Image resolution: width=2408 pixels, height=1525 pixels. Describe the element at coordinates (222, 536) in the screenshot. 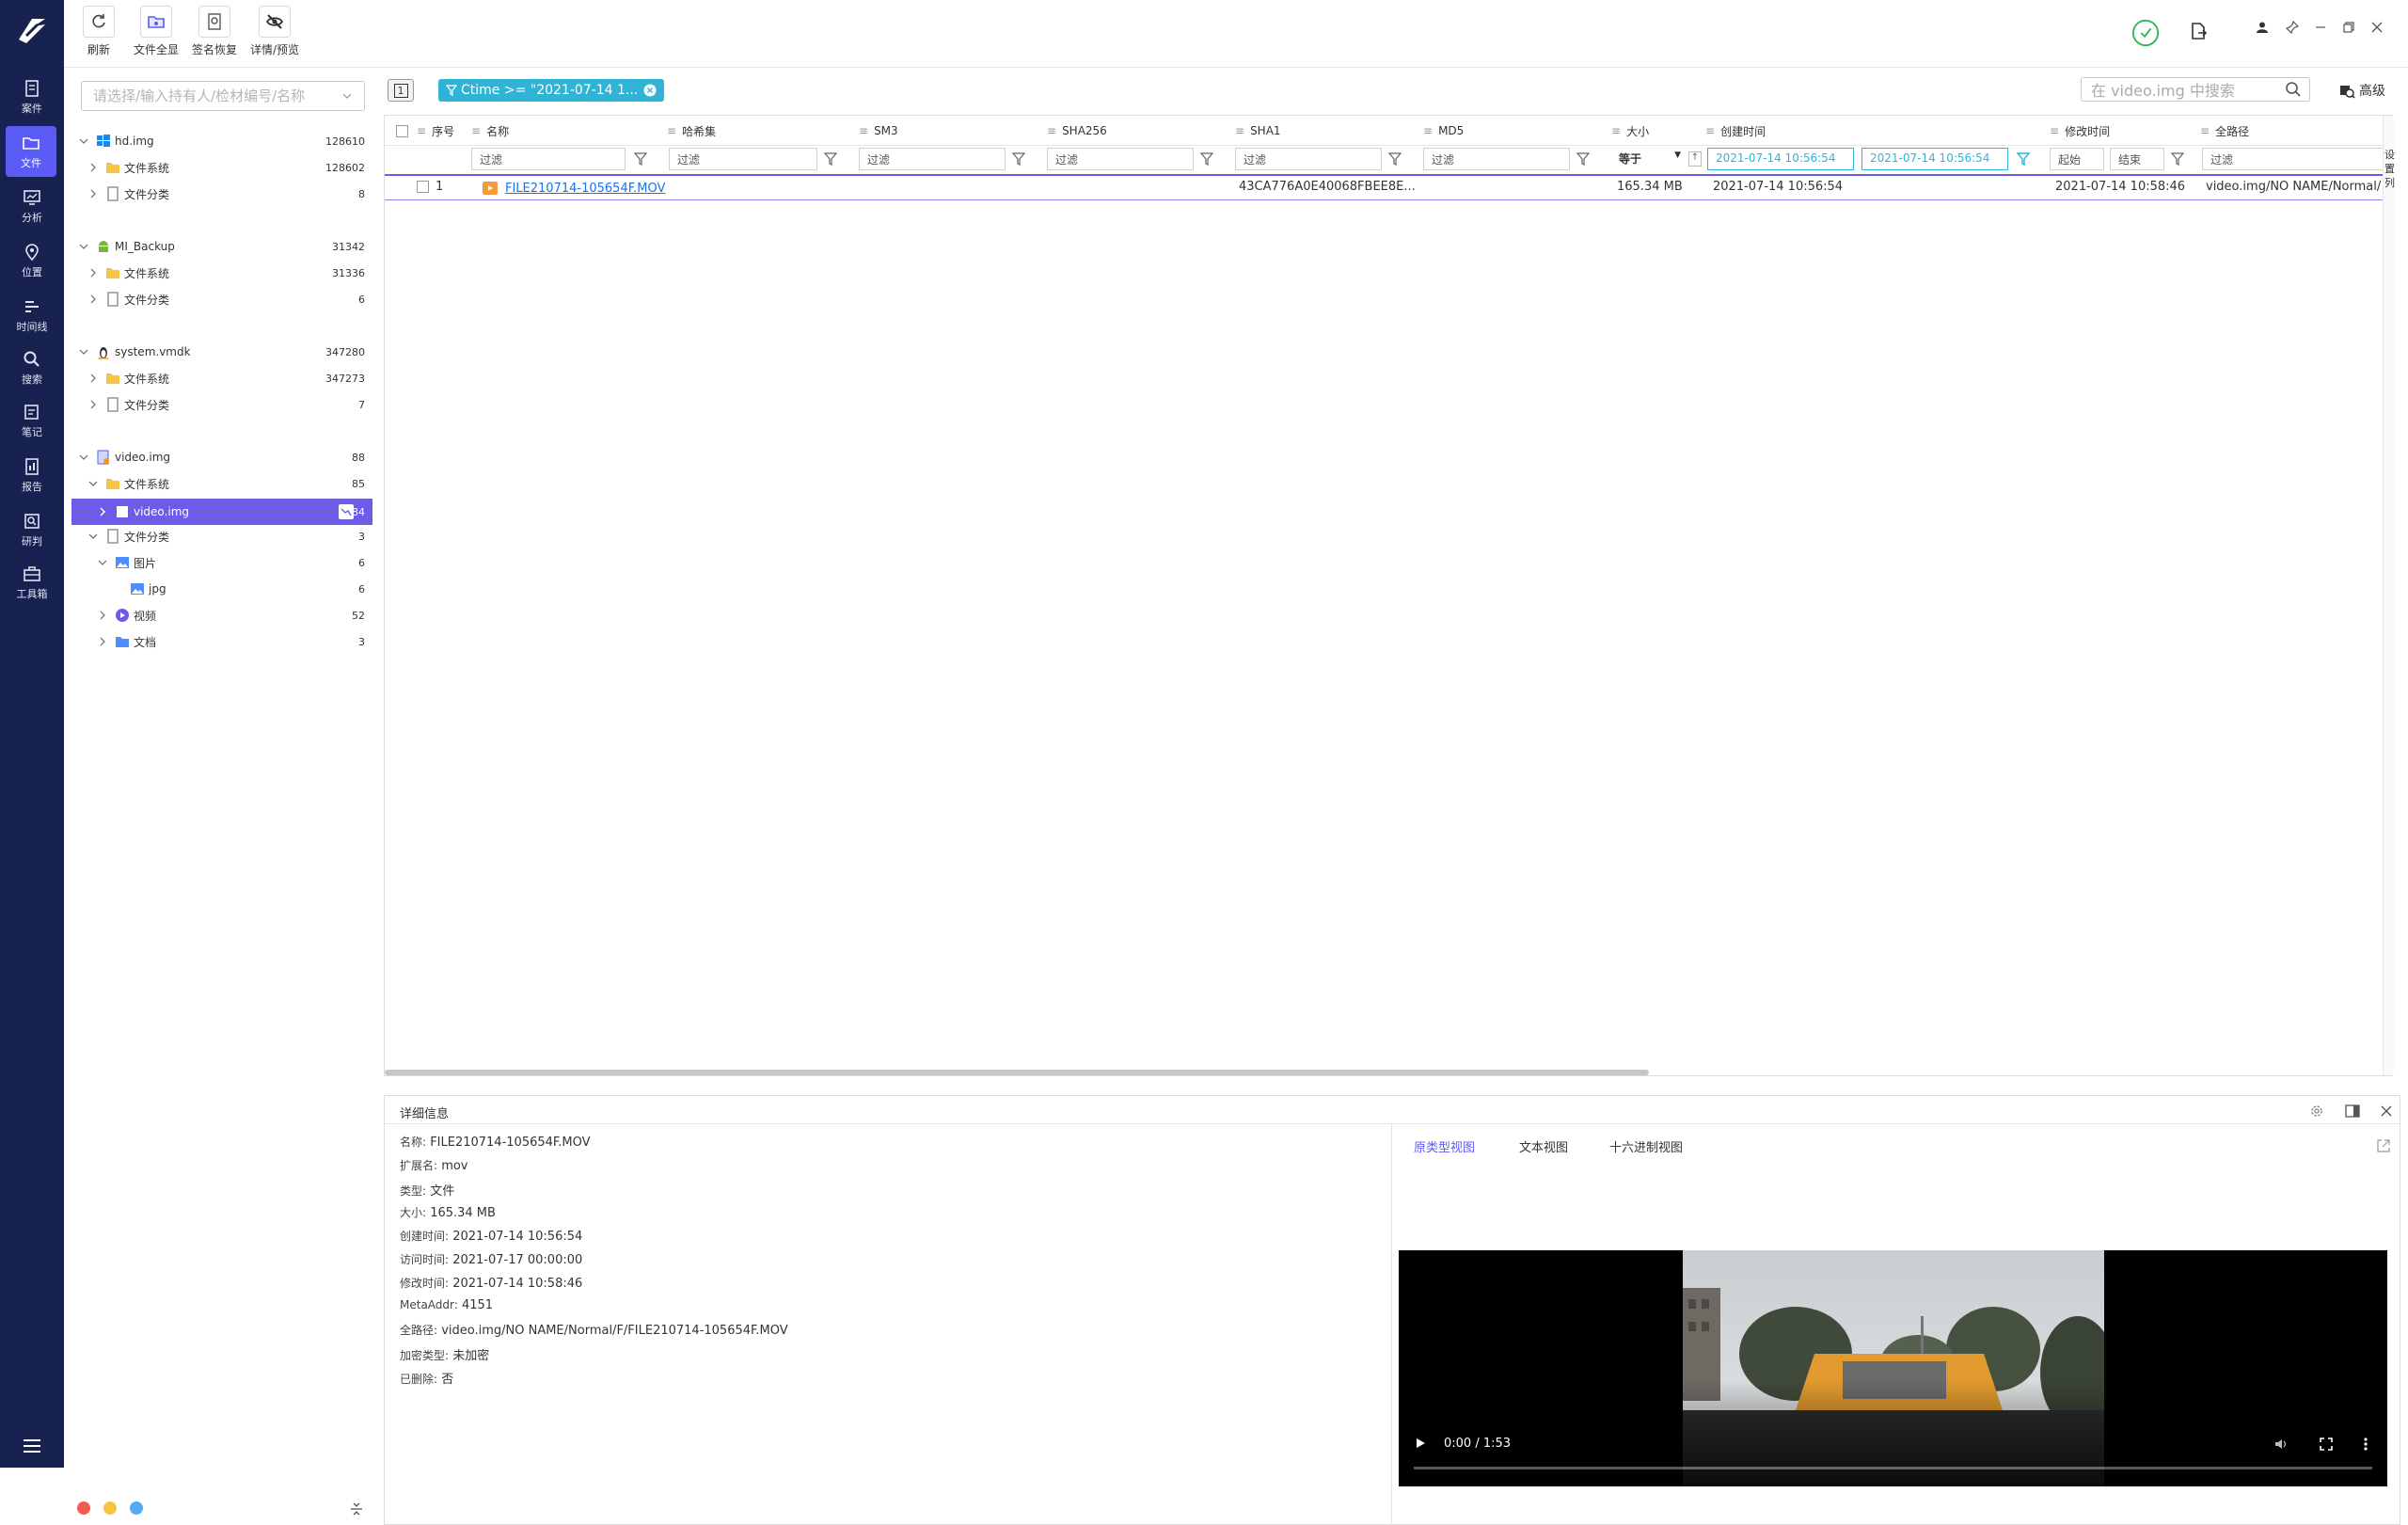

I see `tree-node-file-category: 文件分类 3` at that location.